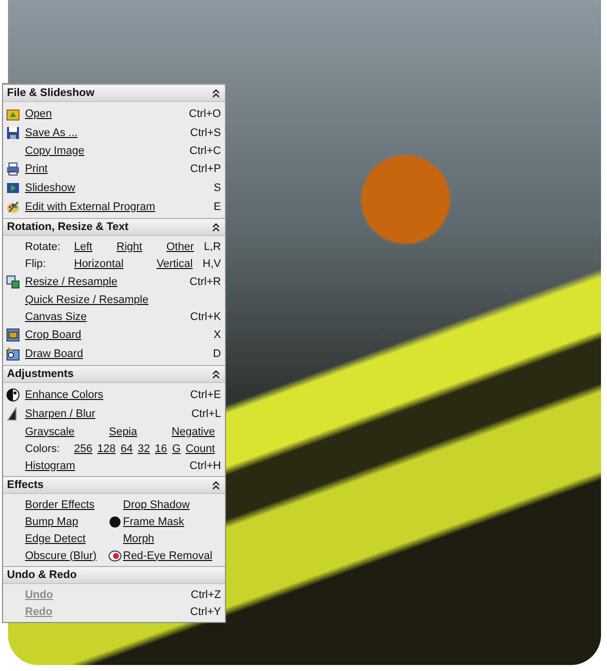 This screenshot has height=671, width=607. Describe the element at coordinates (64, 394) in the screenshot. I see `menu-link: Enhance Colors` at that location.